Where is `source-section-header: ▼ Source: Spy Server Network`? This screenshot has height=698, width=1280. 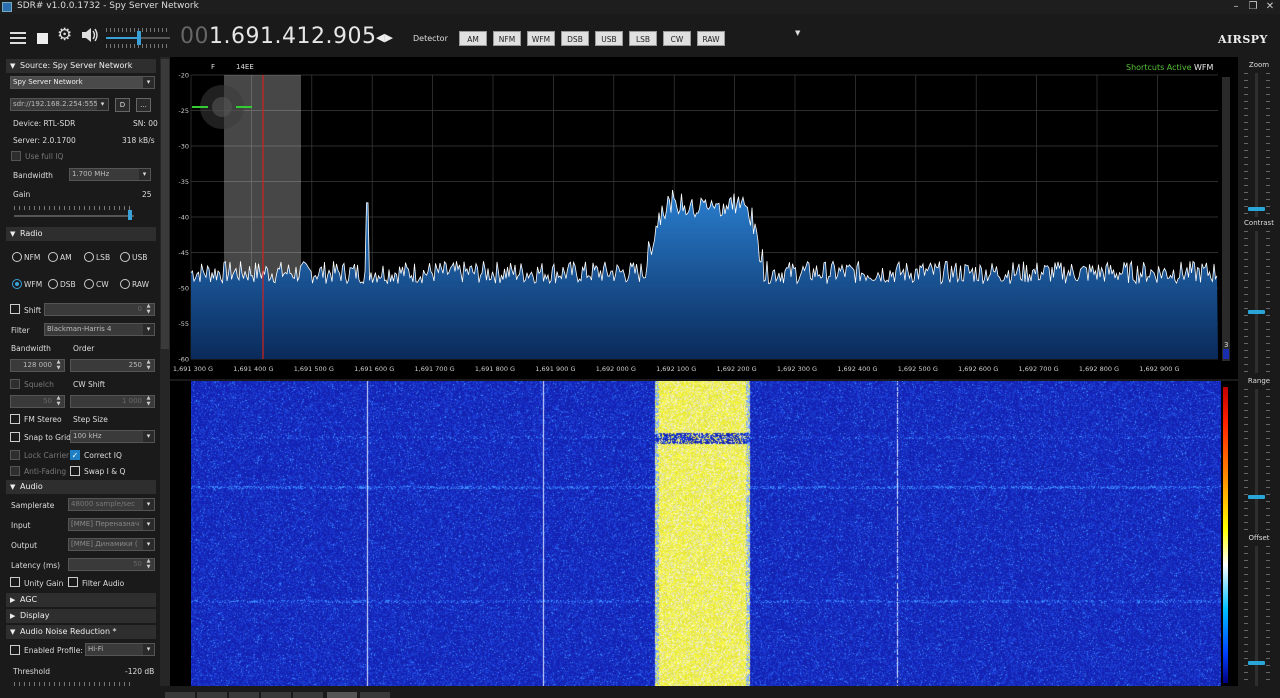 source-section-header: ▼ Source: Spy Server Network is located at coordinates (81, 66).